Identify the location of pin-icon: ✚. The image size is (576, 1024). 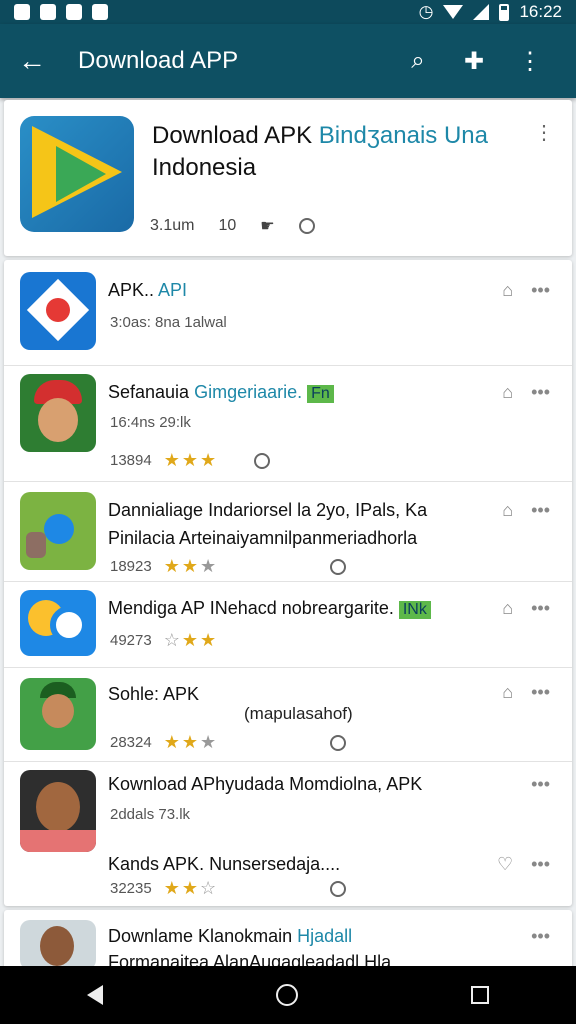
(474, 61).